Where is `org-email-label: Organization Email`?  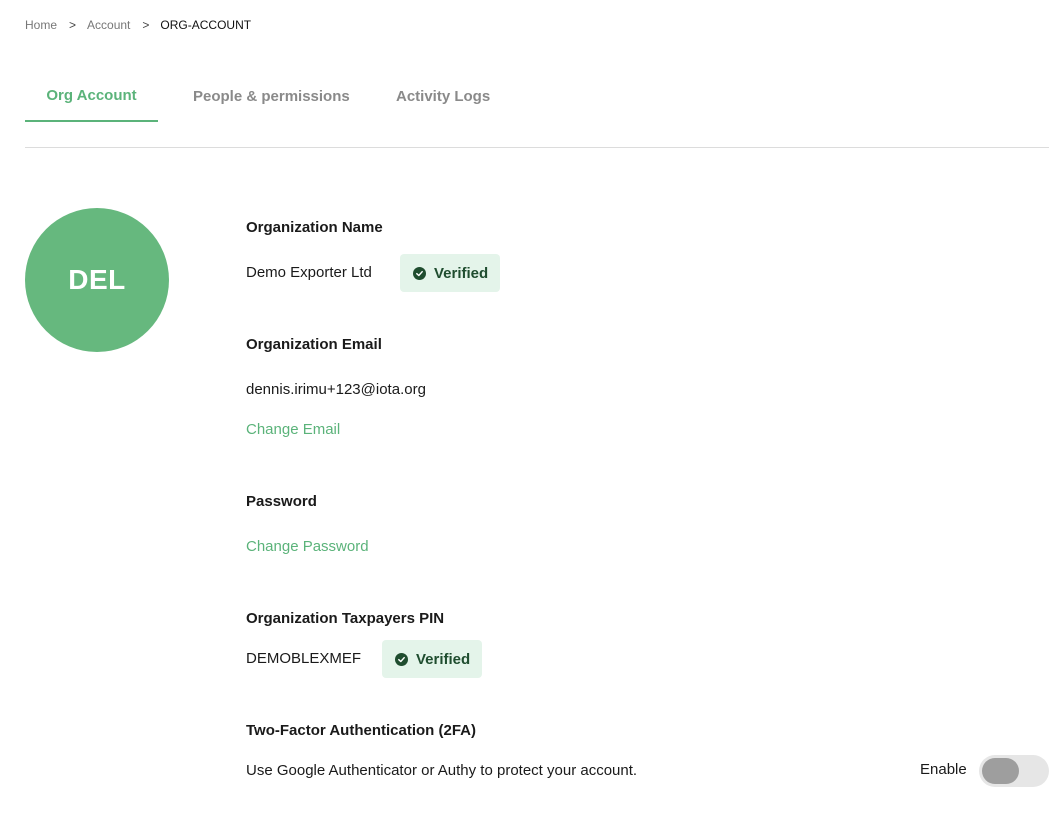 org-email-label: Organization Email is located at coordinates (314, 344).